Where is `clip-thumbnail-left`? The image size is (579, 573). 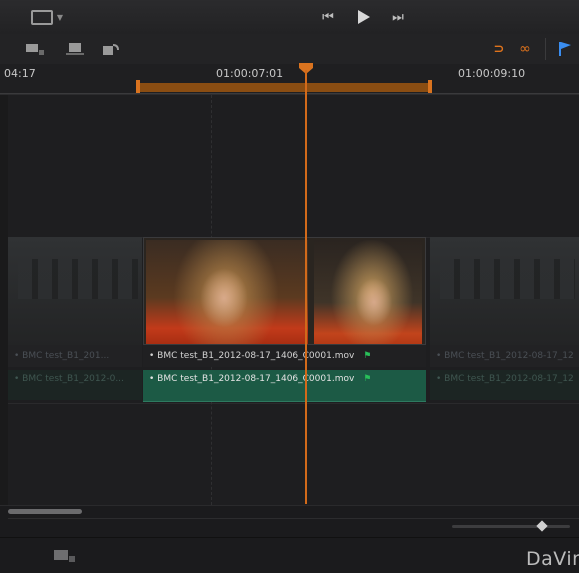
clip-thumbnail-left is located at coordinates (227, 292).